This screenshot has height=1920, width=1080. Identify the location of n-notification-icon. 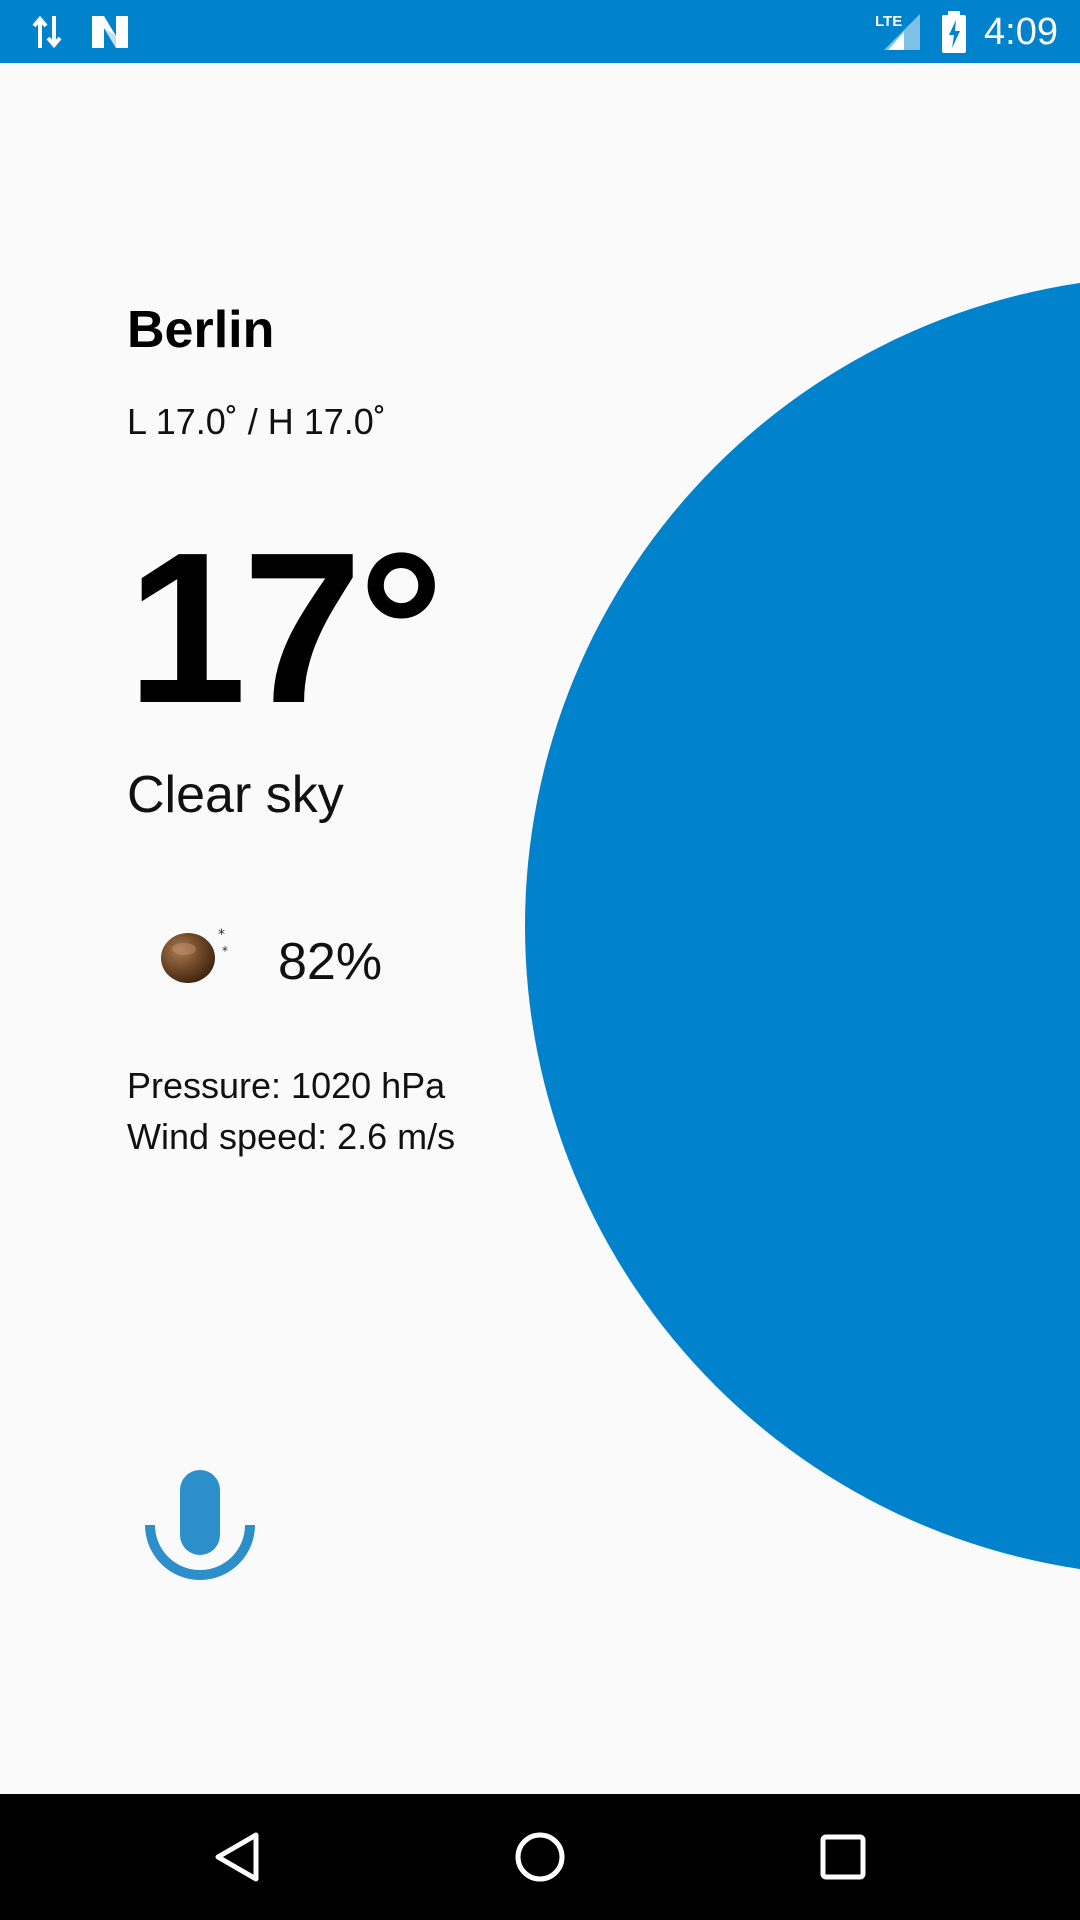
(110, 34).